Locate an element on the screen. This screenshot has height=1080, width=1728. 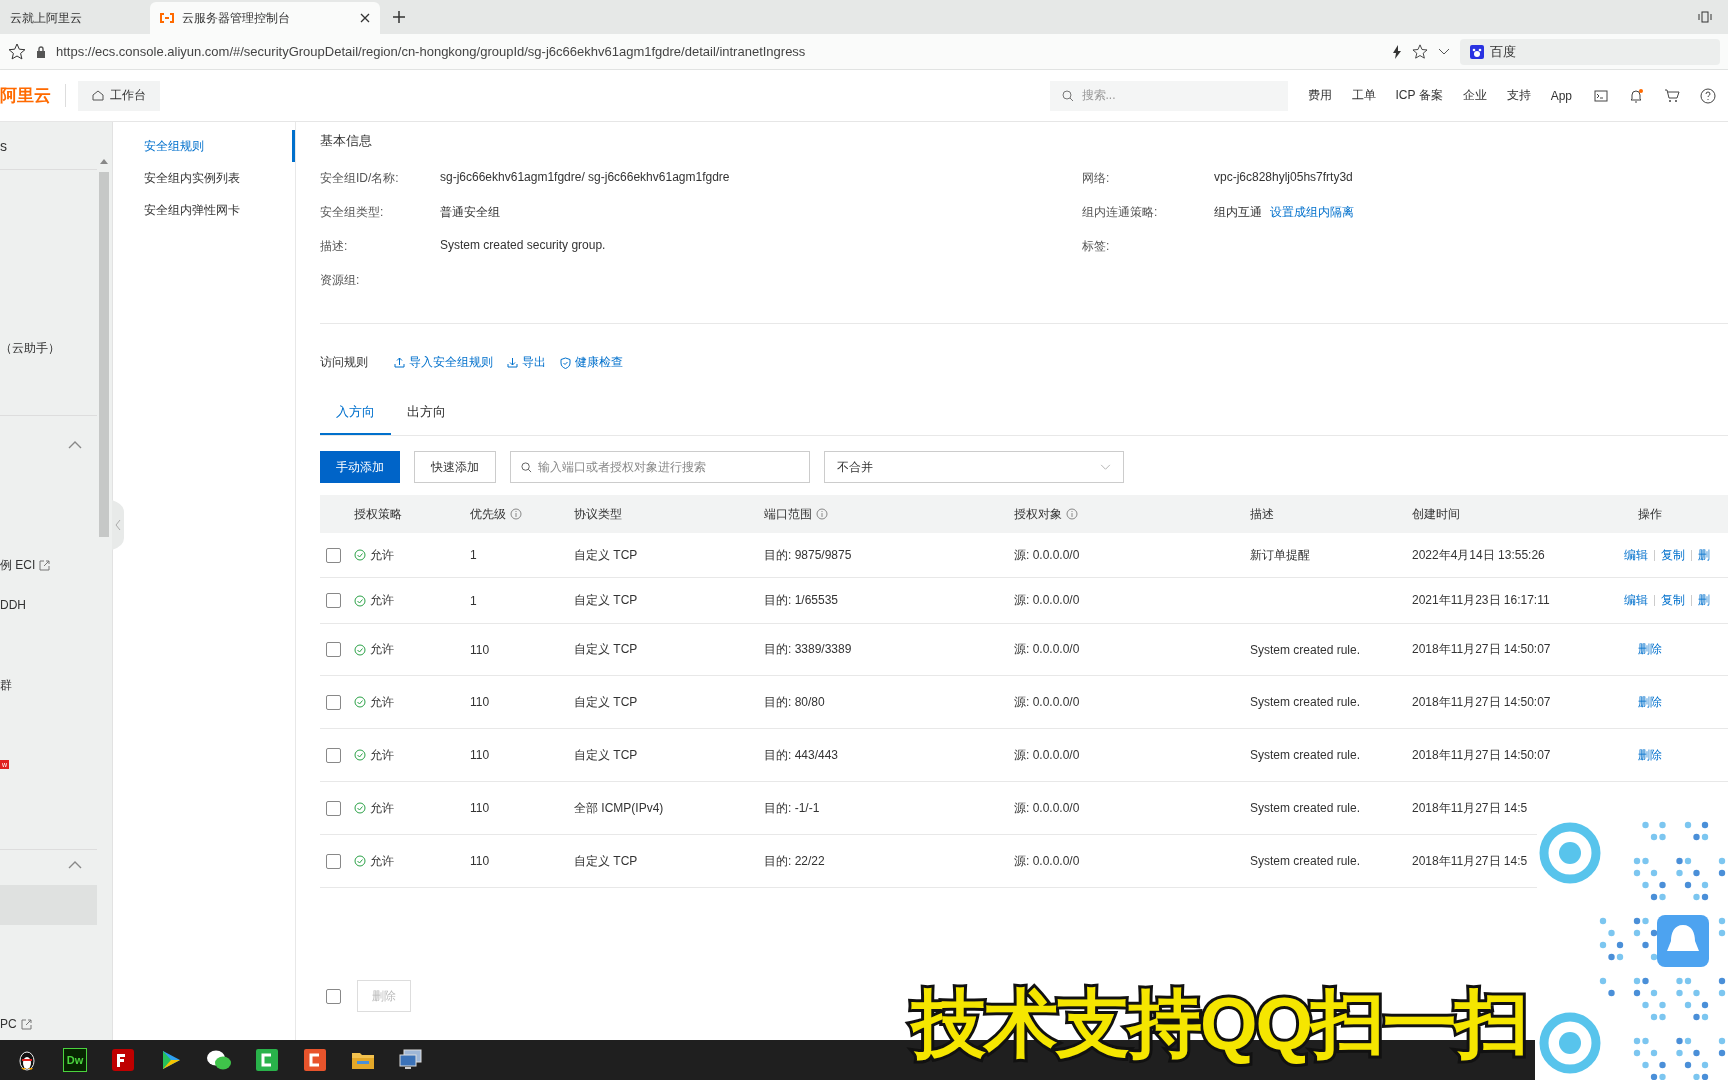
workbench-button: 工作台 is located at coordinates (119, 95).